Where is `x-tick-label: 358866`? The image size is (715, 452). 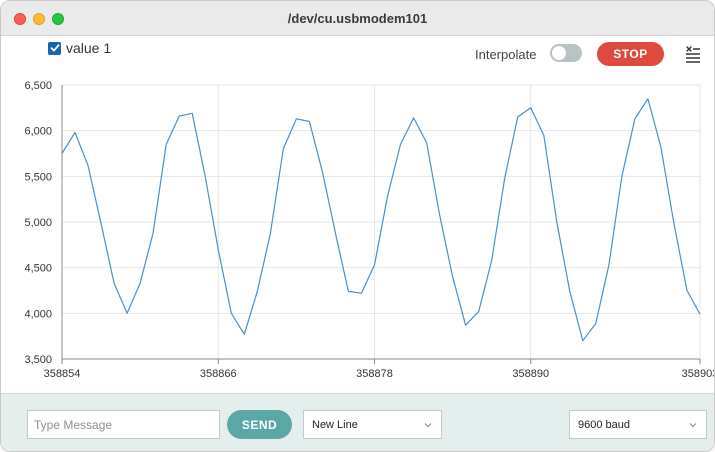
x-tick-label: 358866 is located at coordinates (218, 374).